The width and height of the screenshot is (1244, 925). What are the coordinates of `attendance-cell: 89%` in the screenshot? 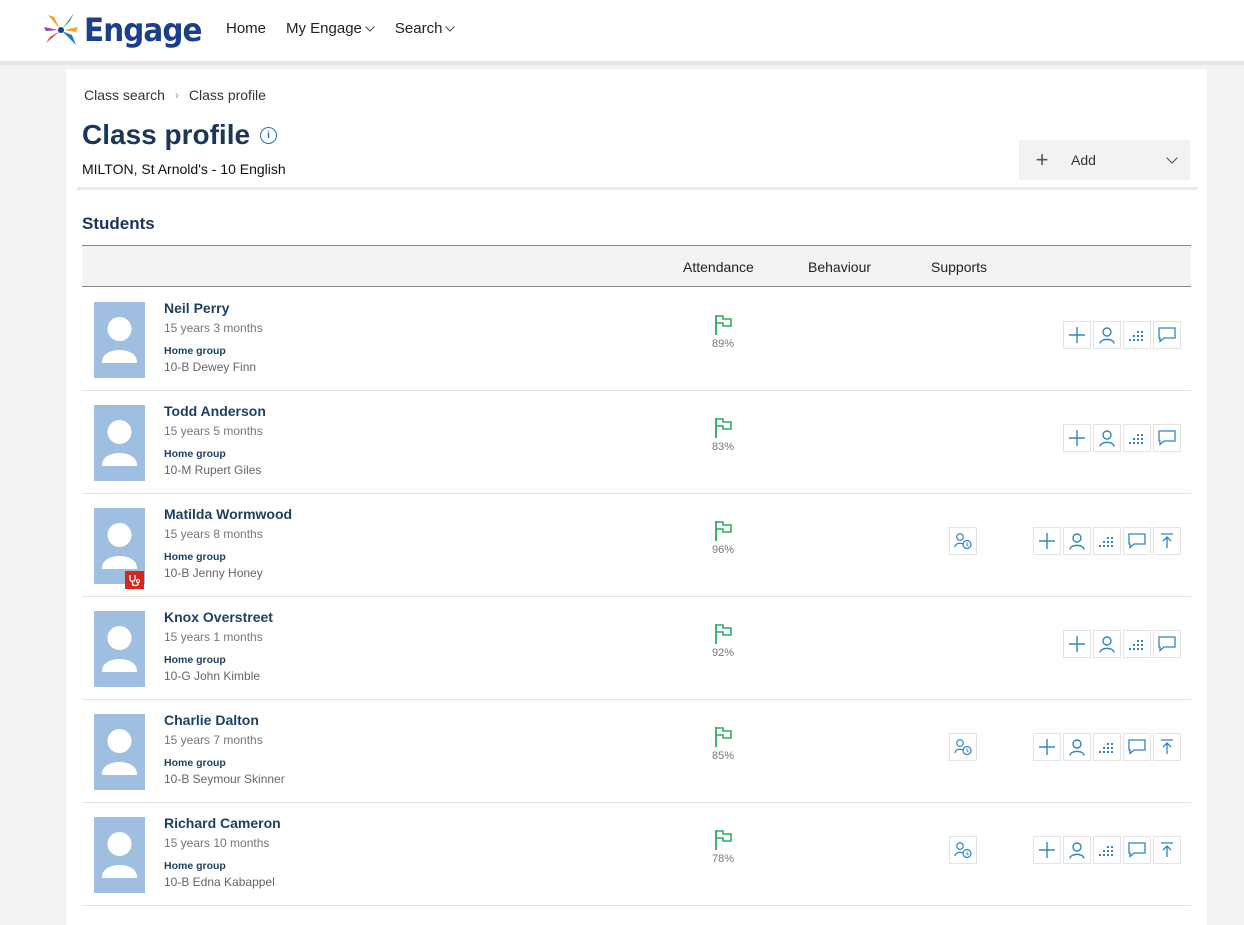 It's located at (723, 332).